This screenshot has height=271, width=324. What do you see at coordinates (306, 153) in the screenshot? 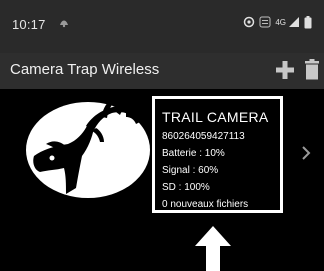
I see `chevron-right-icon` at bounding box center [306, 153].